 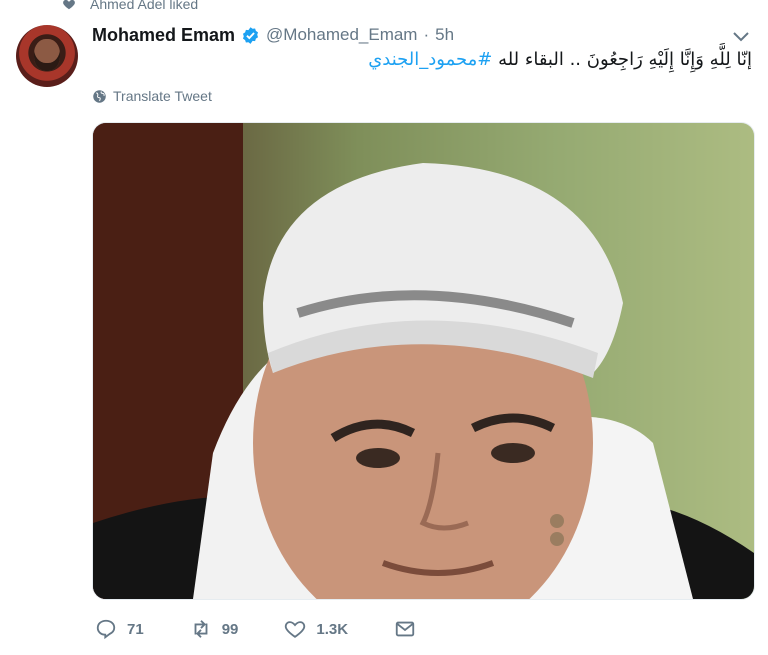 I want to click on author-name: Mohamed Emam, so click(x=163, y=35).